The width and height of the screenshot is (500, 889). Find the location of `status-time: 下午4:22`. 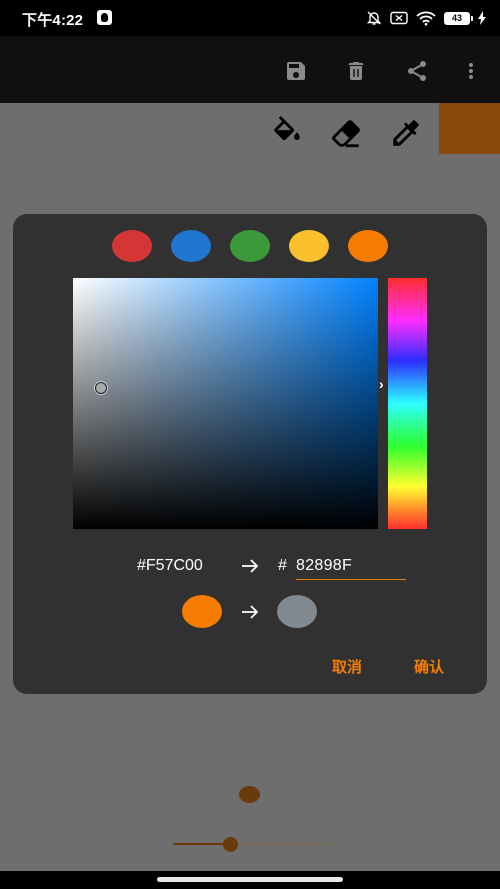

status-time: 下午4:22 is located at coordinates (53, 20).